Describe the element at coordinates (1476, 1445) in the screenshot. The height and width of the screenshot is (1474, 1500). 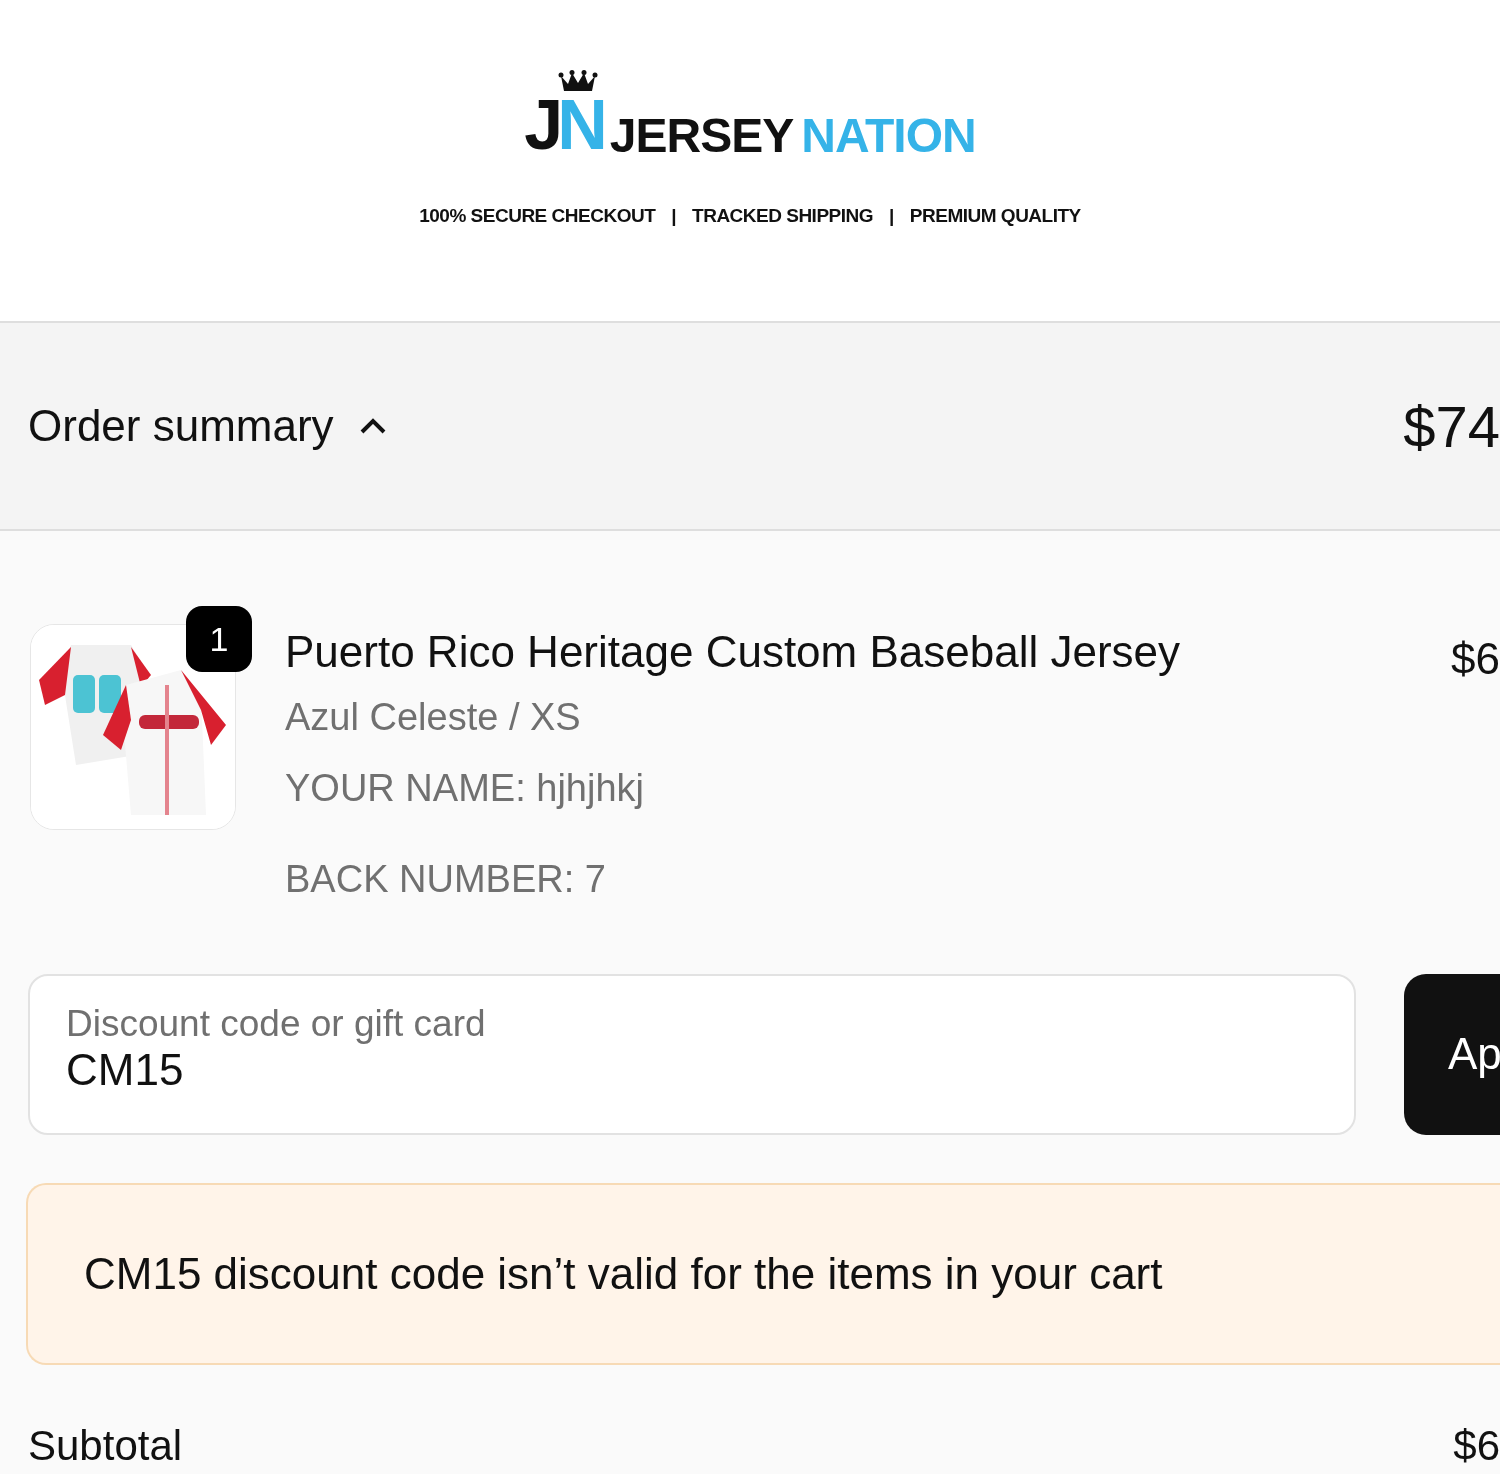
I see `totals-value: $6` at that location.